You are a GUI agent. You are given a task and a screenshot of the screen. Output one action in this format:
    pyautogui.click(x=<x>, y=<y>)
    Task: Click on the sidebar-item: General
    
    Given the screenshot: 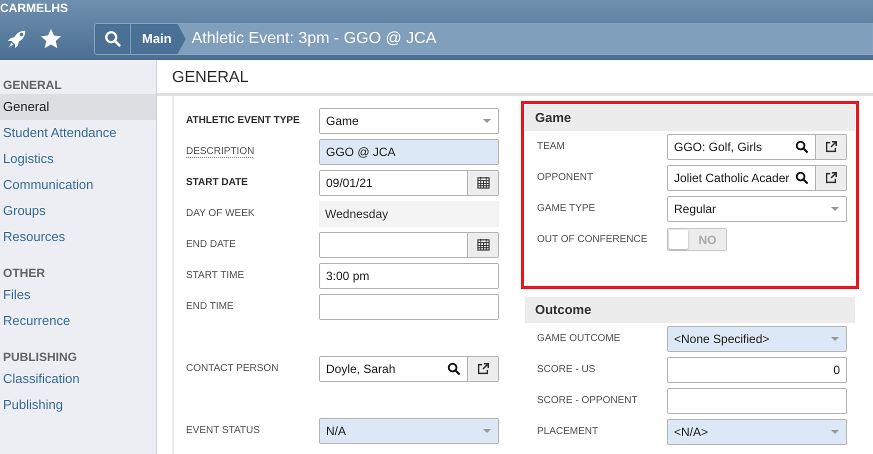 What is the action you would take?
    pyautogui.click(x=78, y=107)
    